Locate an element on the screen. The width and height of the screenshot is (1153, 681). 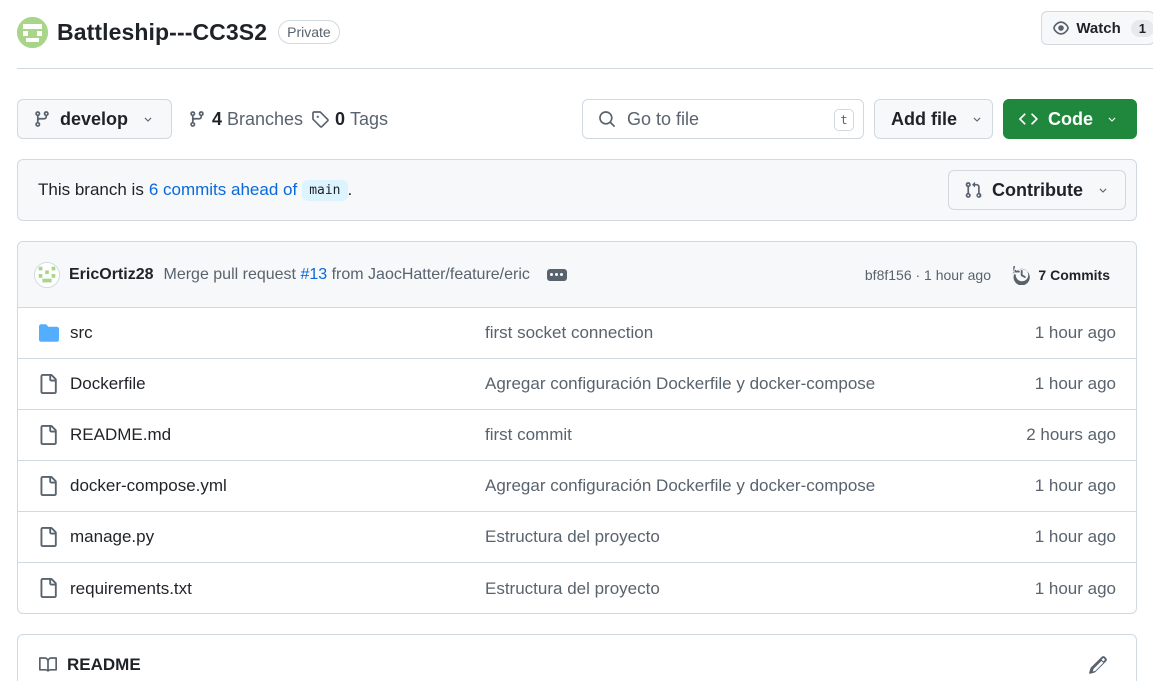
file-commit-time: 2 hours ago is located at coordinates (1071, 434).